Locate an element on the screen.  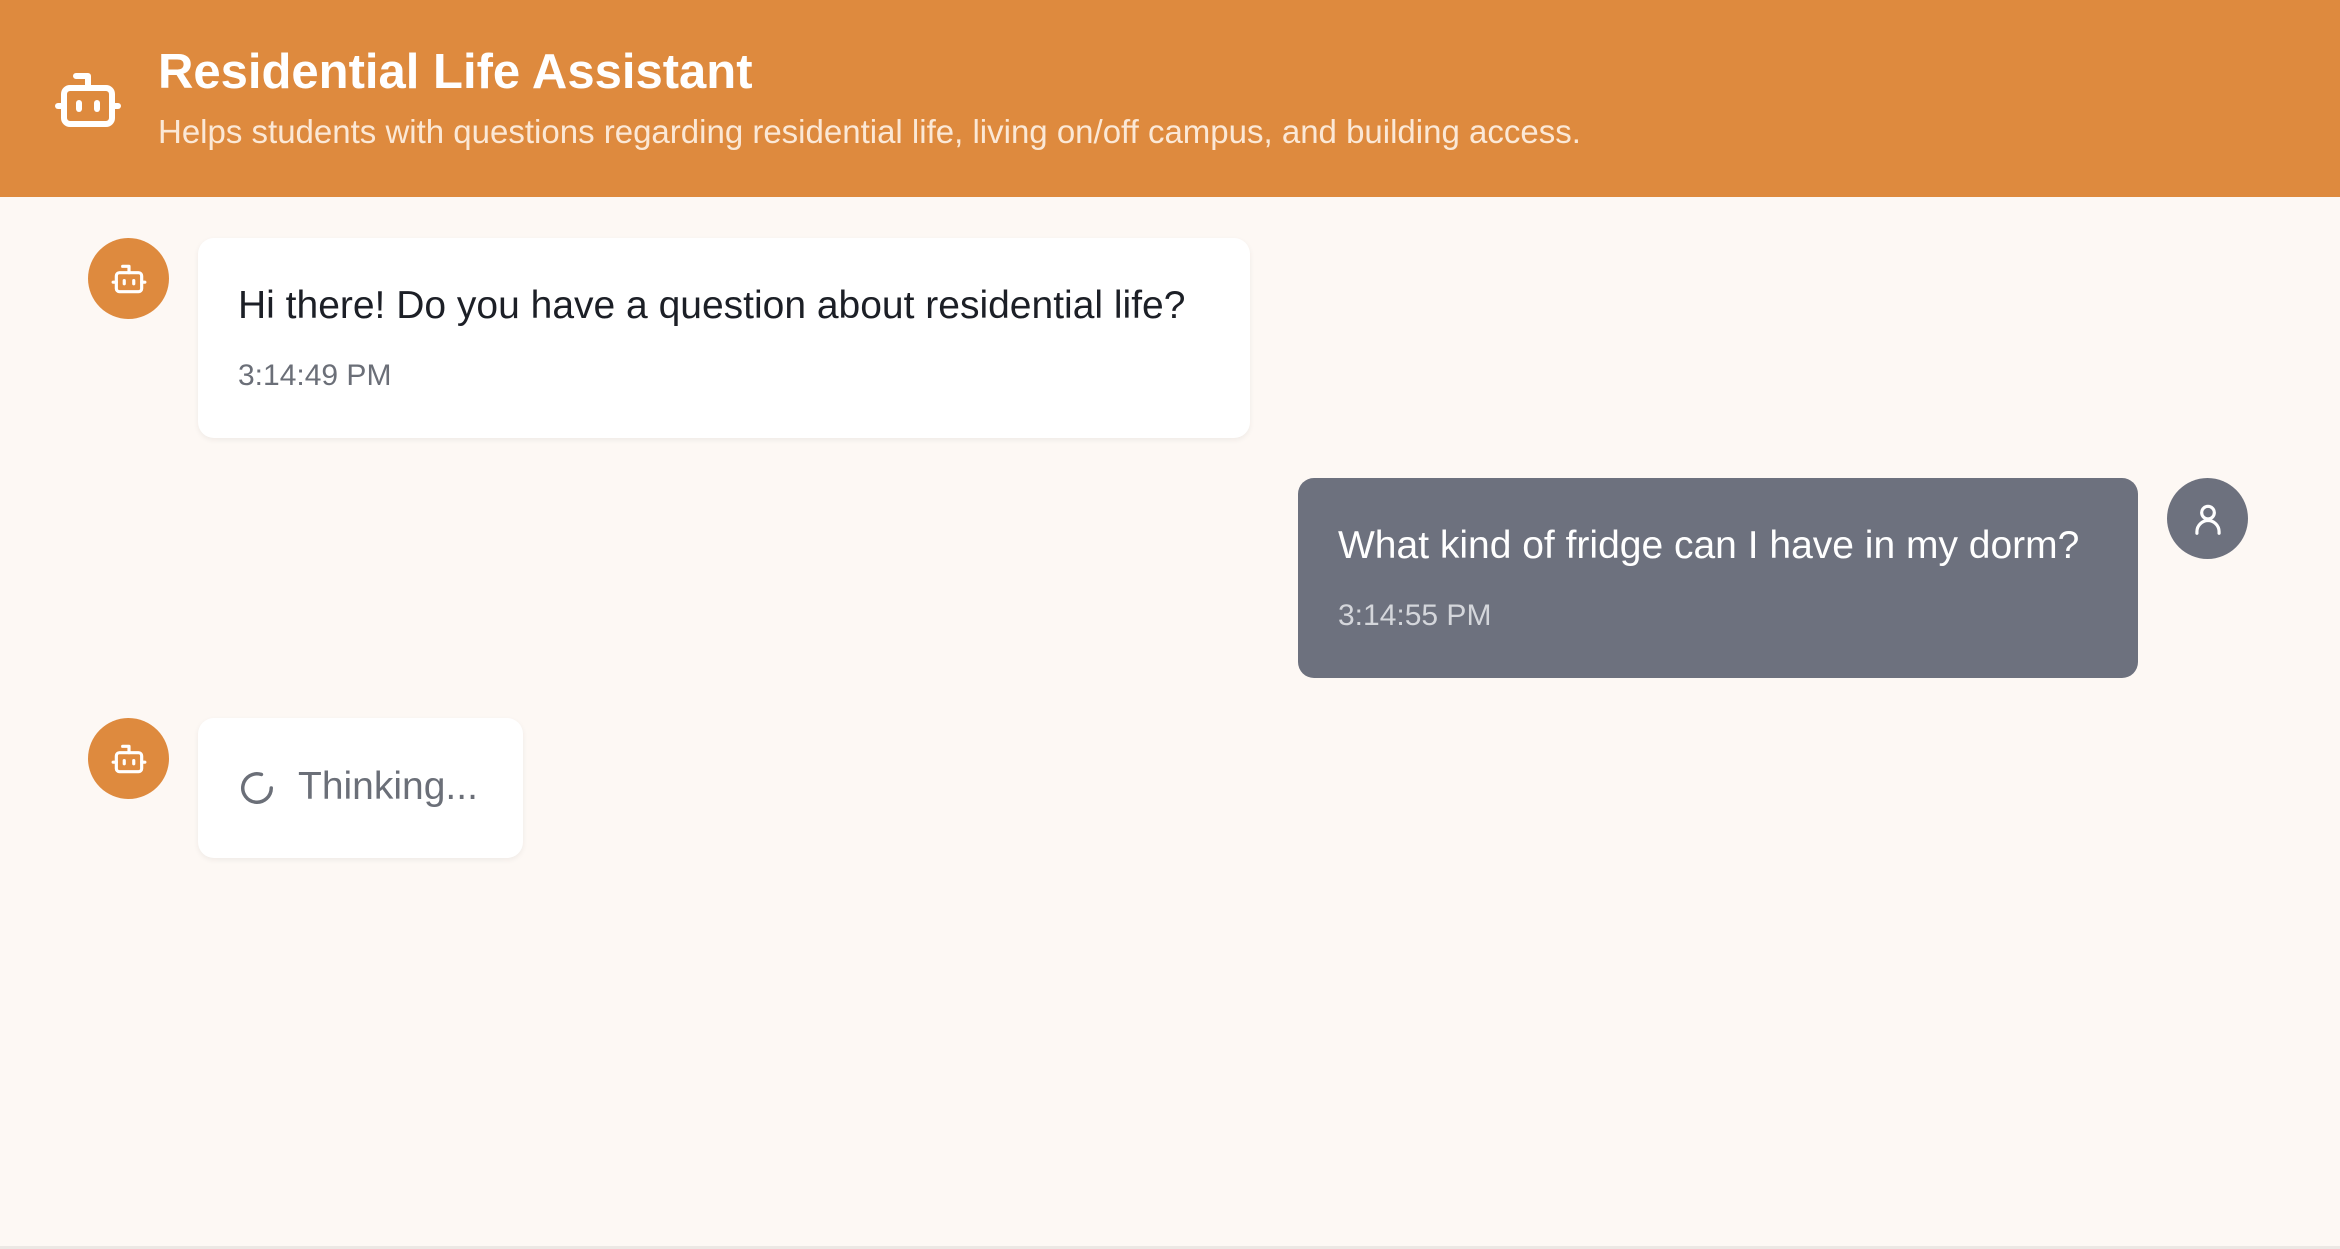
user-avatar is located at coordinates (2207, 518).